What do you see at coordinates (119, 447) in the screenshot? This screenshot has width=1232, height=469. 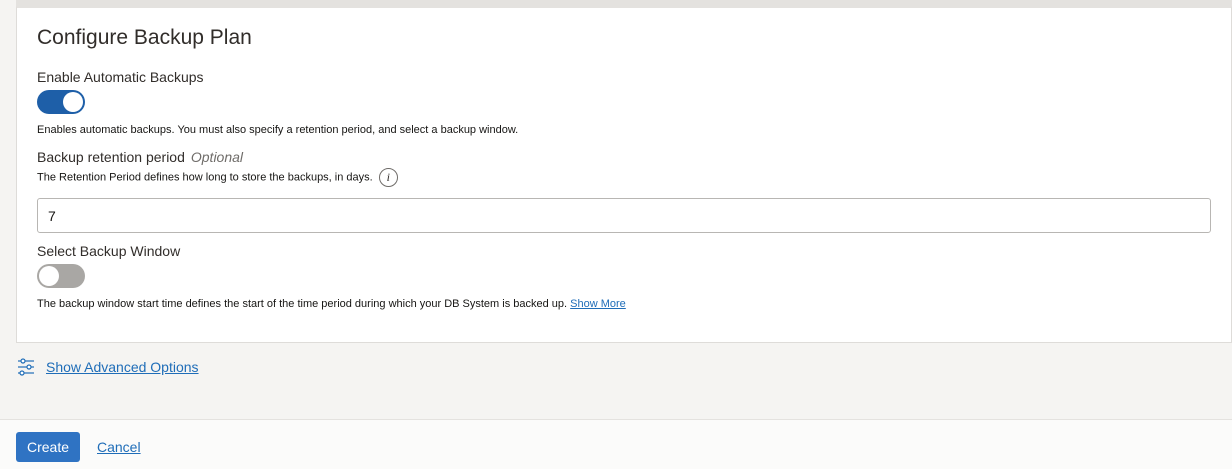 I see `cancel-link: Cancel` at bounding box center [119, 447].